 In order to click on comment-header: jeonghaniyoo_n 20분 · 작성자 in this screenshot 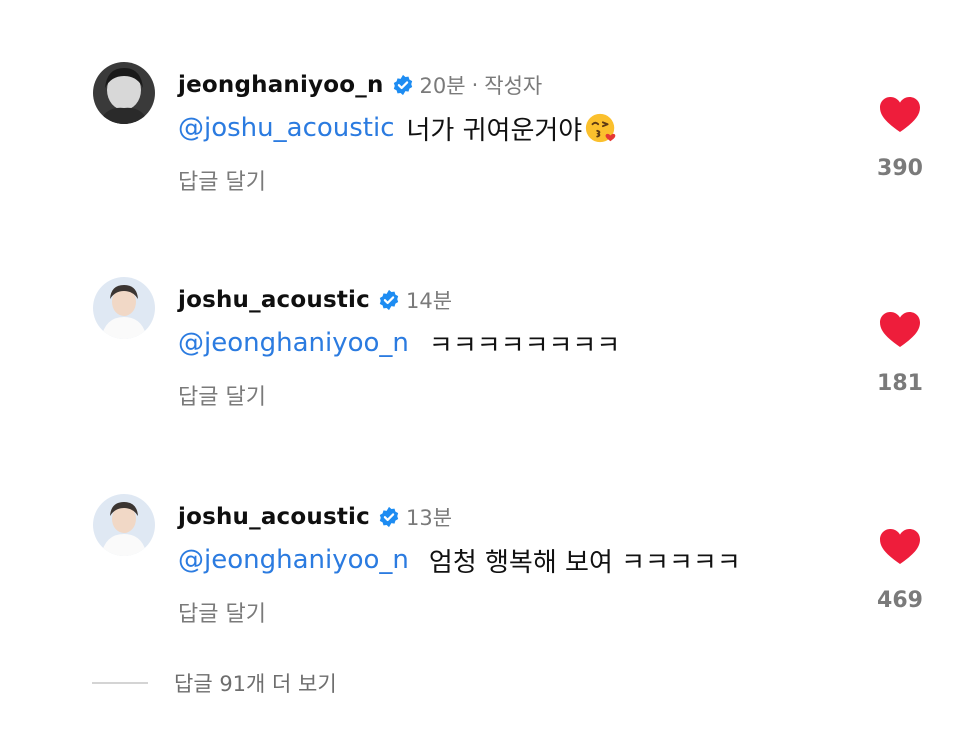, I will do `click(360, 85)`.